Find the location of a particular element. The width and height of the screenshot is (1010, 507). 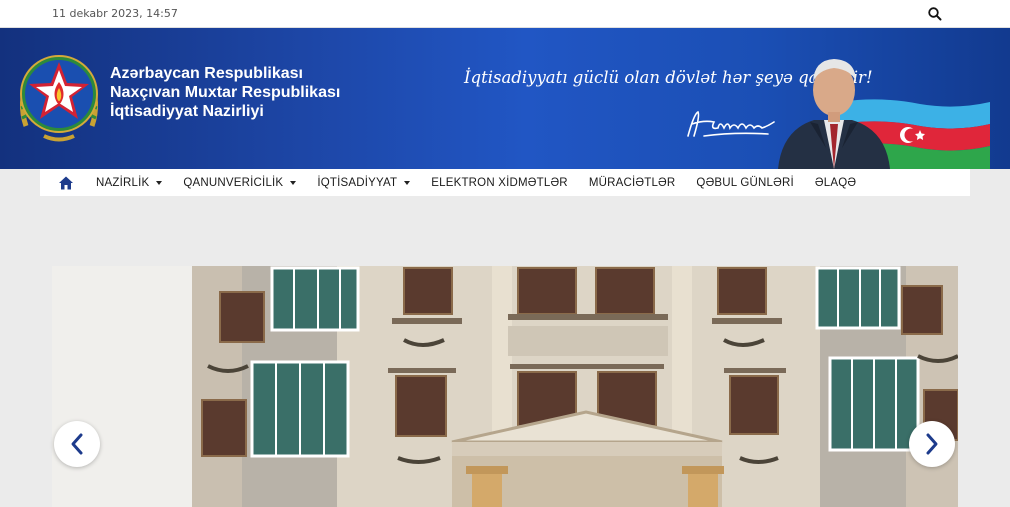

chevron-left-icon is located at coordinates (77, 444).